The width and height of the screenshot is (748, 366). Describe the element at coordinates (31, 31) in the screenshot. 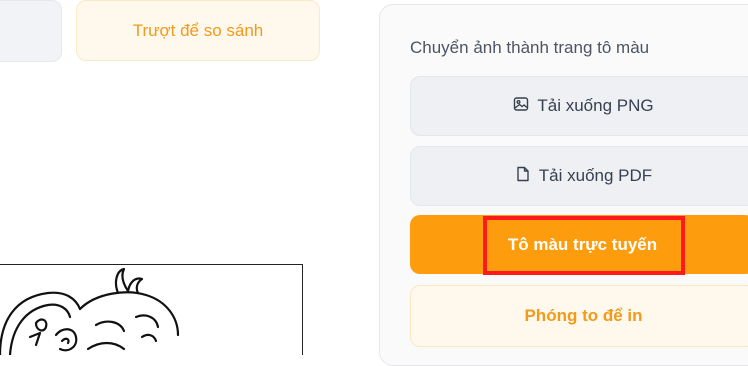

I see `previous-option-card` at that location.